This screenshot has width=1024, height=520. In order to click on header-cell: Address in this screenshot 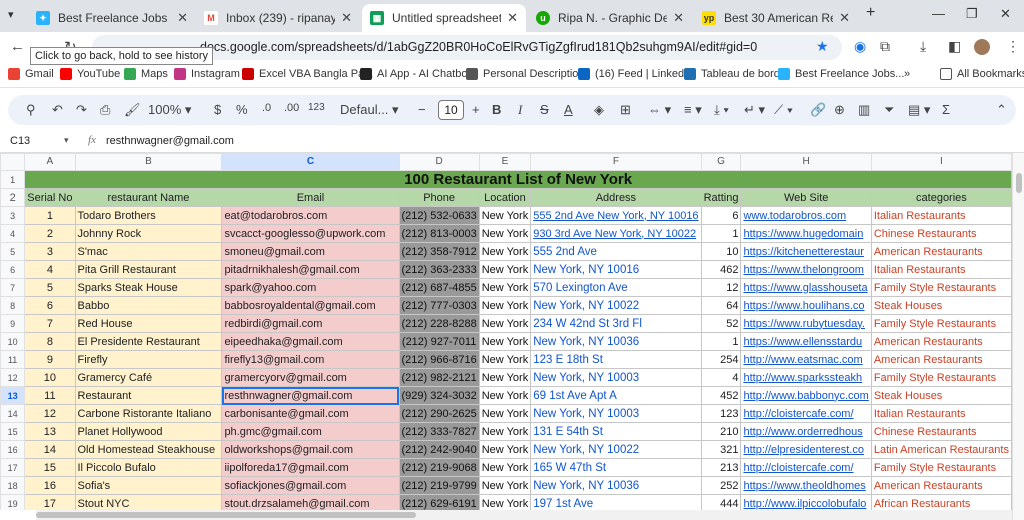, I will do `click(616, 197)`.